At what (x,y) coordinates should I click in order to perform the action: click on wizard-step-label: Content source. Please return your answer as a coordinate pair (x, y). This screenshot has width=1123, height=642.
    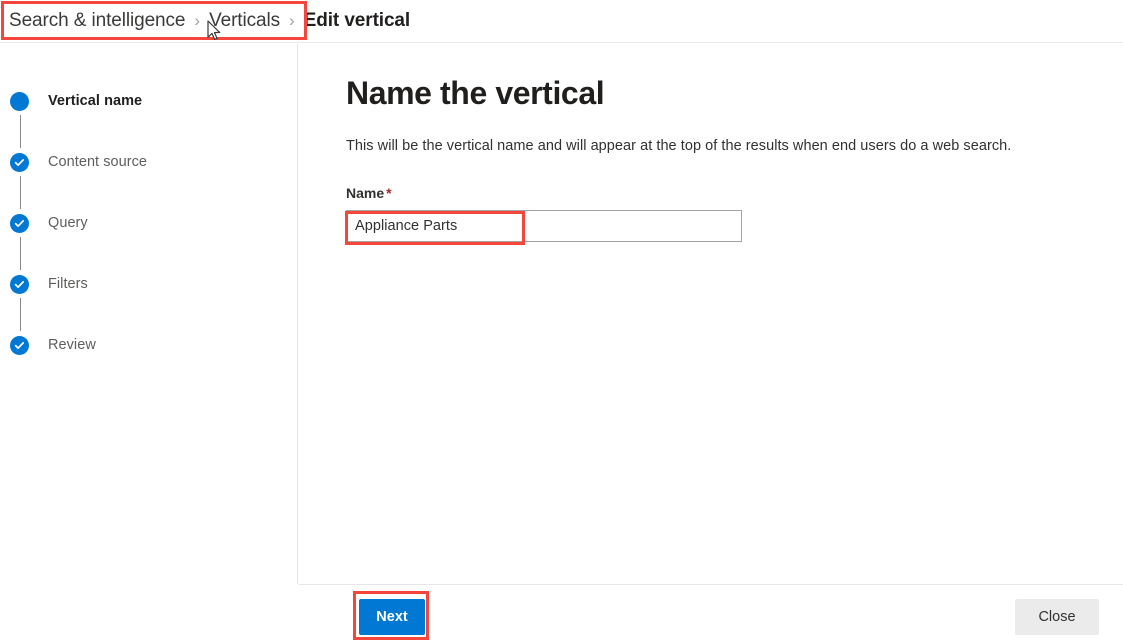
    Looking at the image, I should click on (98, 162).